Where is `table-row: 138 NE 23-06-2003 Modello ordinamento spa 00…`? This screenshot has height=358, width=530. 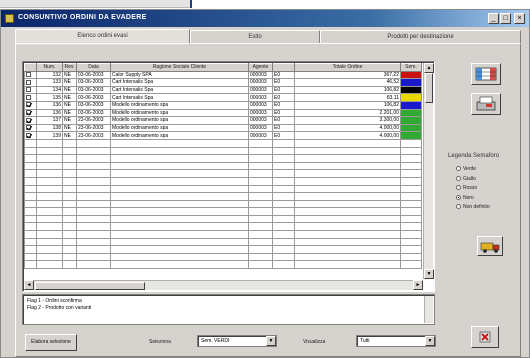
table-row: 138 NE 23-06-2003 Modello ordinamento spa 00… is located at coordinates (223, 128).